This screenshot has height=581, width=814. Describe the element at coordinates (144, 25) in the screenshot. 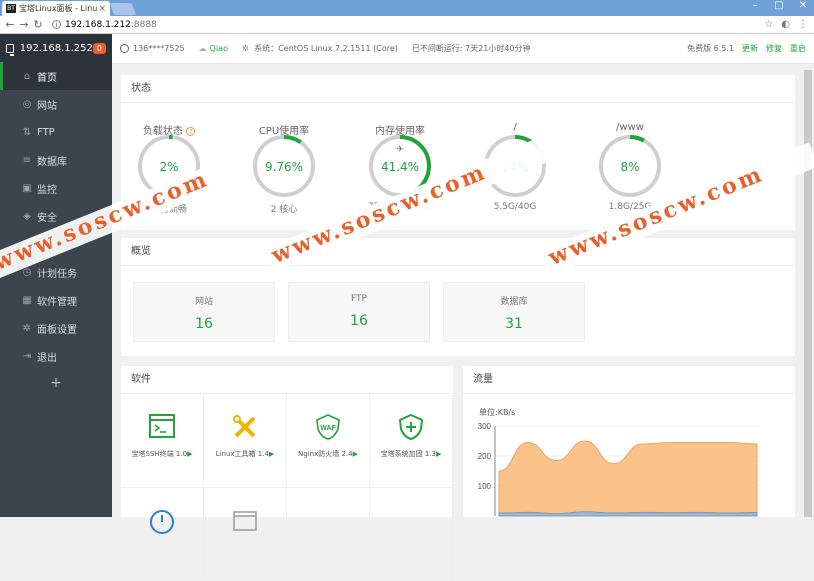

I see `url-port: :8888` at that location.